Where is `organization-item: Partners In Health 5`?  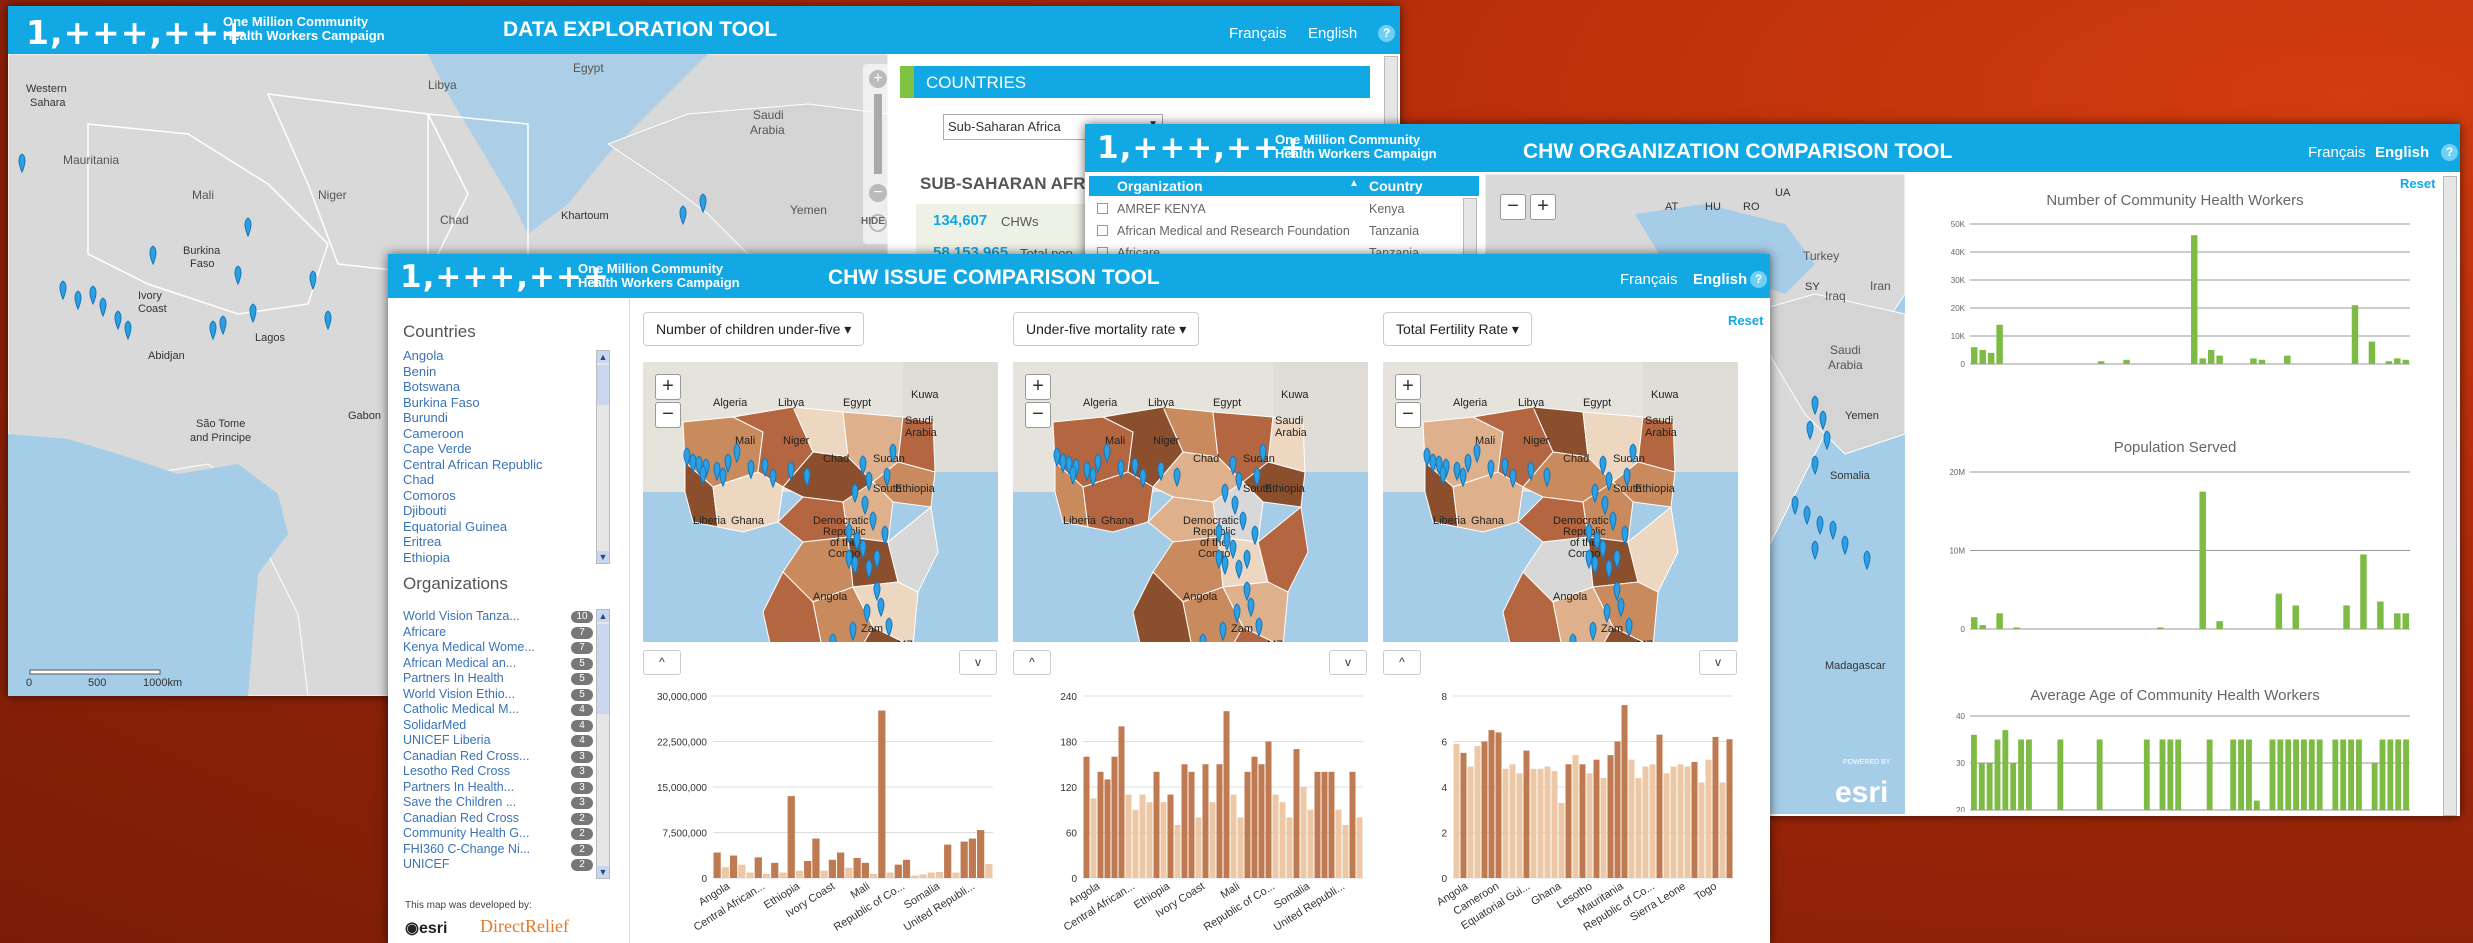 organization-item: Partners In Health 5 is located at coordinates (498, 679).